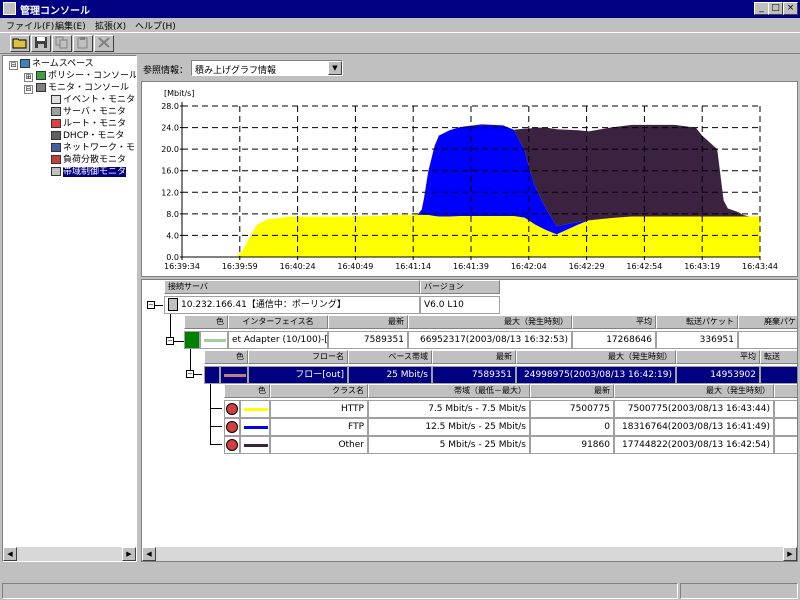 Image resolution: width=800 pixels, height=600 pixels. Describe the element at coordinates (170, 149) in the screenshot. I see `y-tick-label: 20.0` at that location.